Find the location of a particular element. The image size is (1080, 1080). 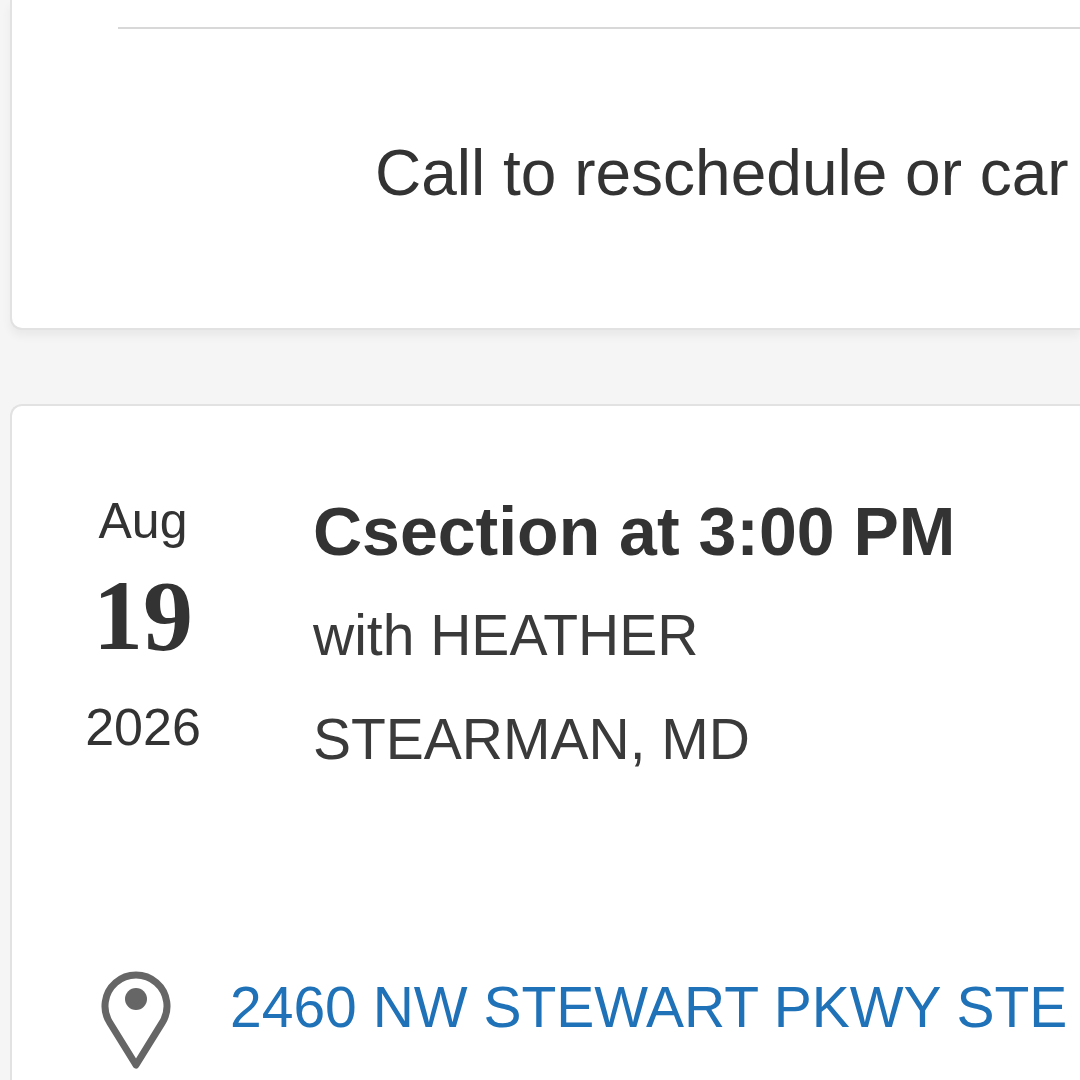

date-day: 19 is located at coordinates (143, 616).